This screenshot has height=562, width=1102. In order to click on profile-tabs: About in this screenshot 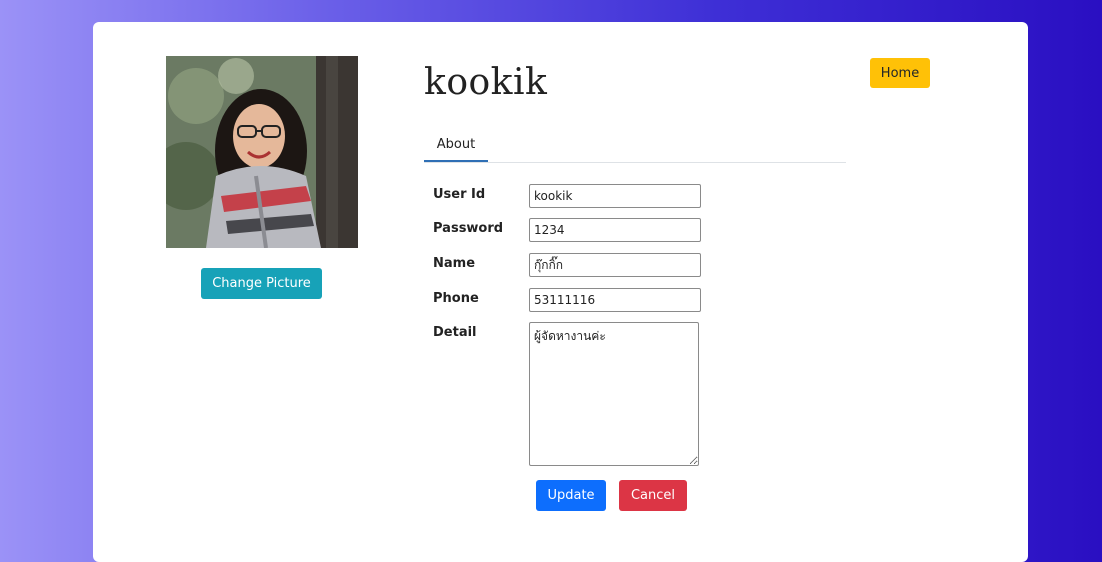, I will do `click(635, 145)`.